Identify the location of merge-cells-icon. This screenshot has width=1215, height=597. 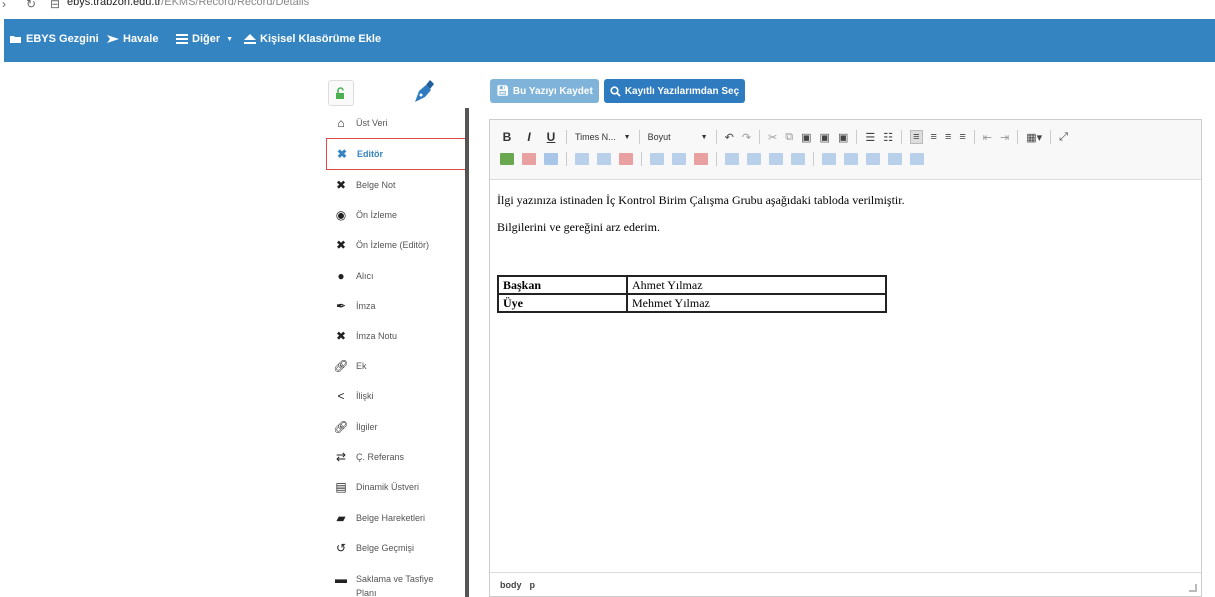
(582, 159).